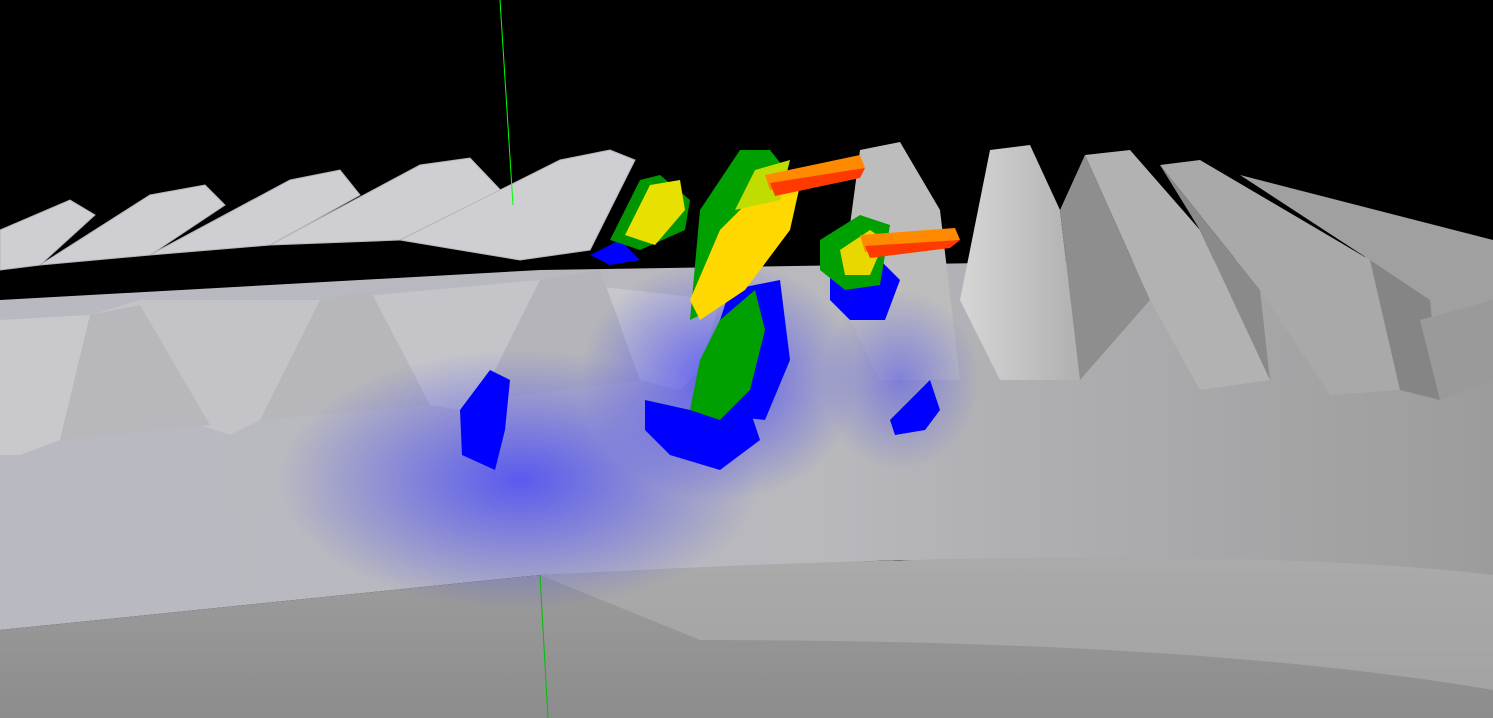 The height and width of the screenshot is (718, 1493). Describe the element at coordinates (506, 103) in the screenshot. I see `axis-line-top` at that location.